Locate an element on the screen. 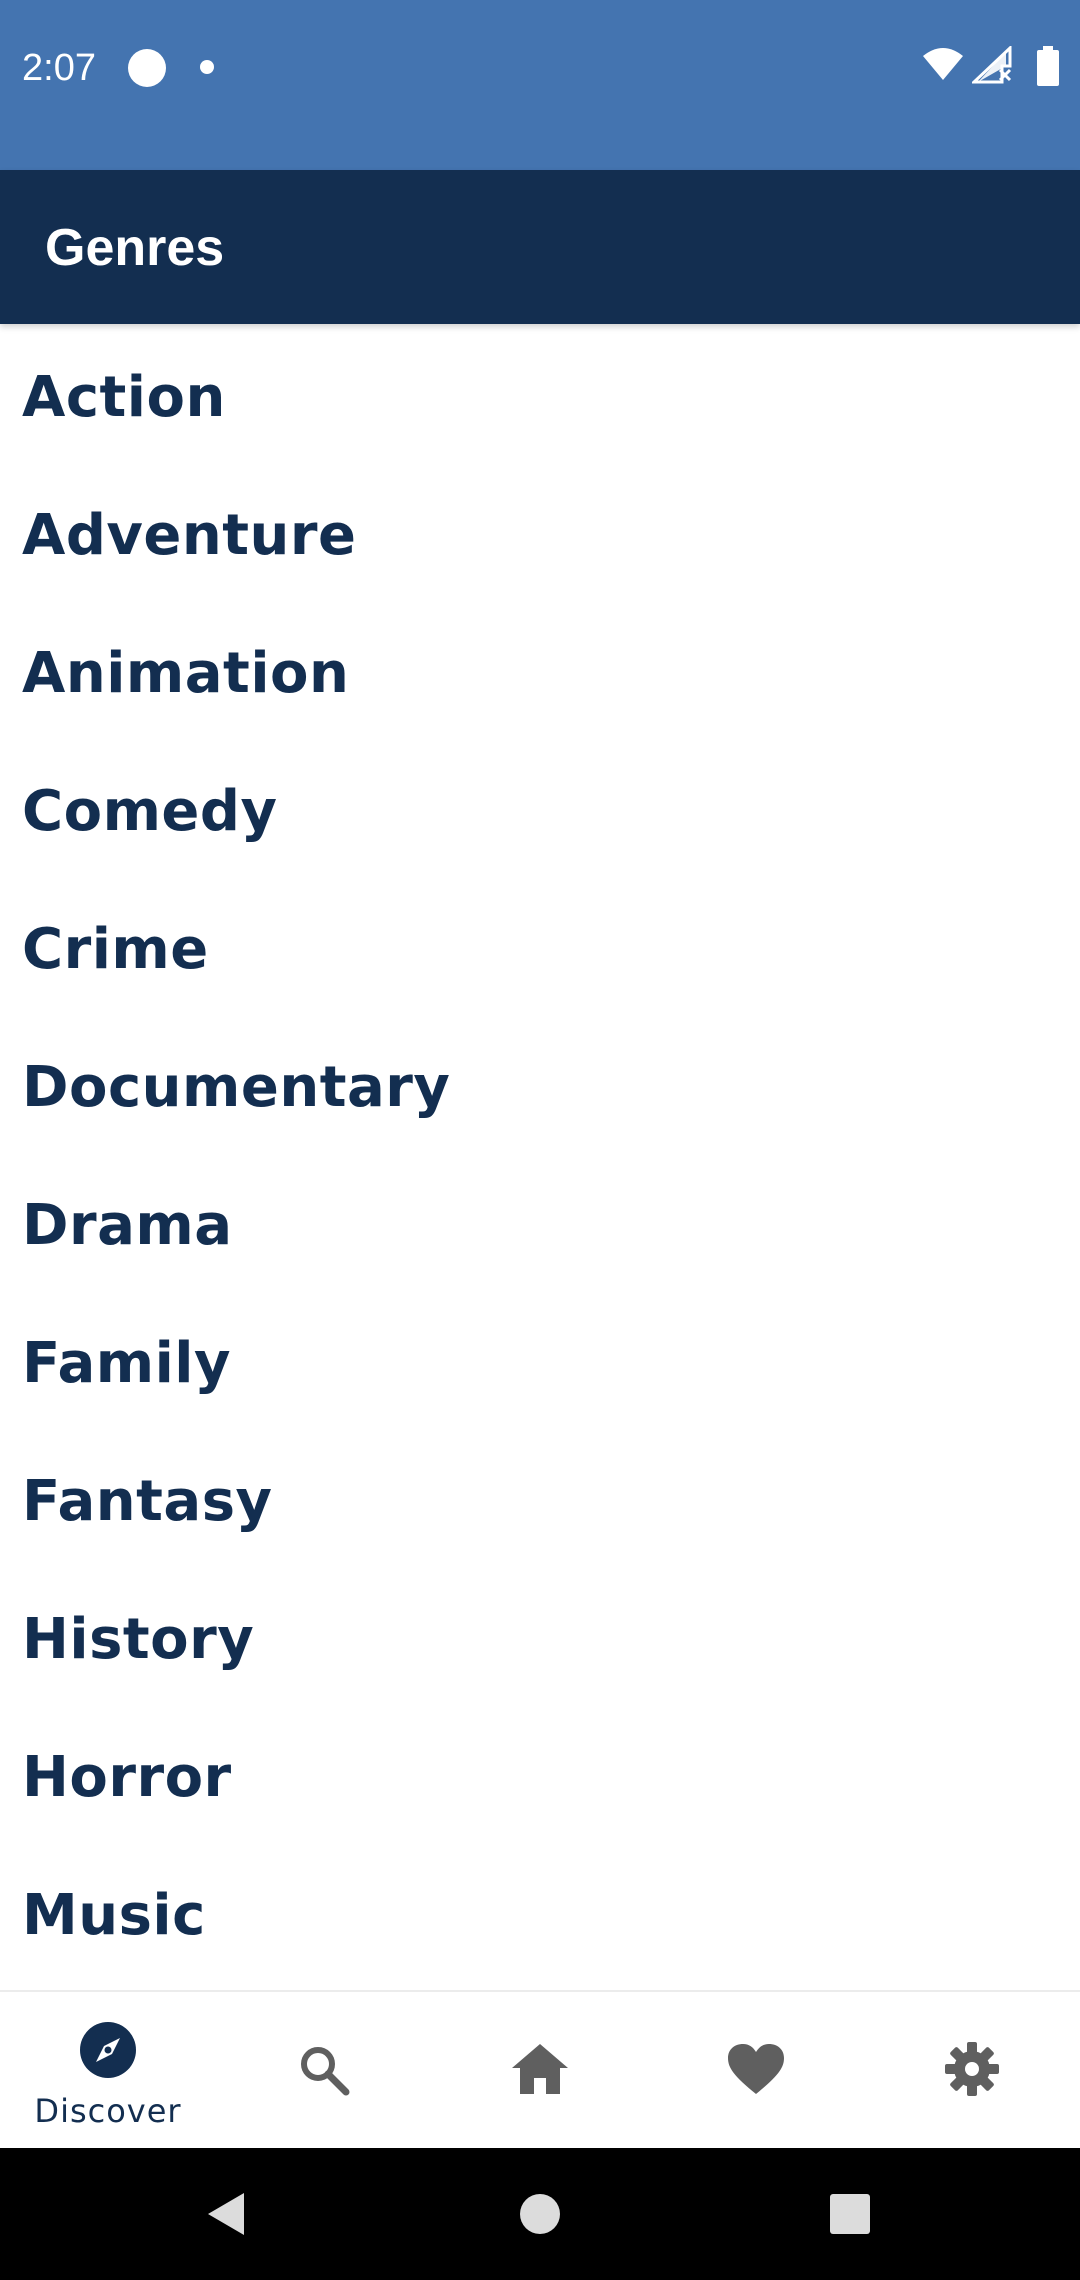  heart-icon is located at coordinates (756, 2069).